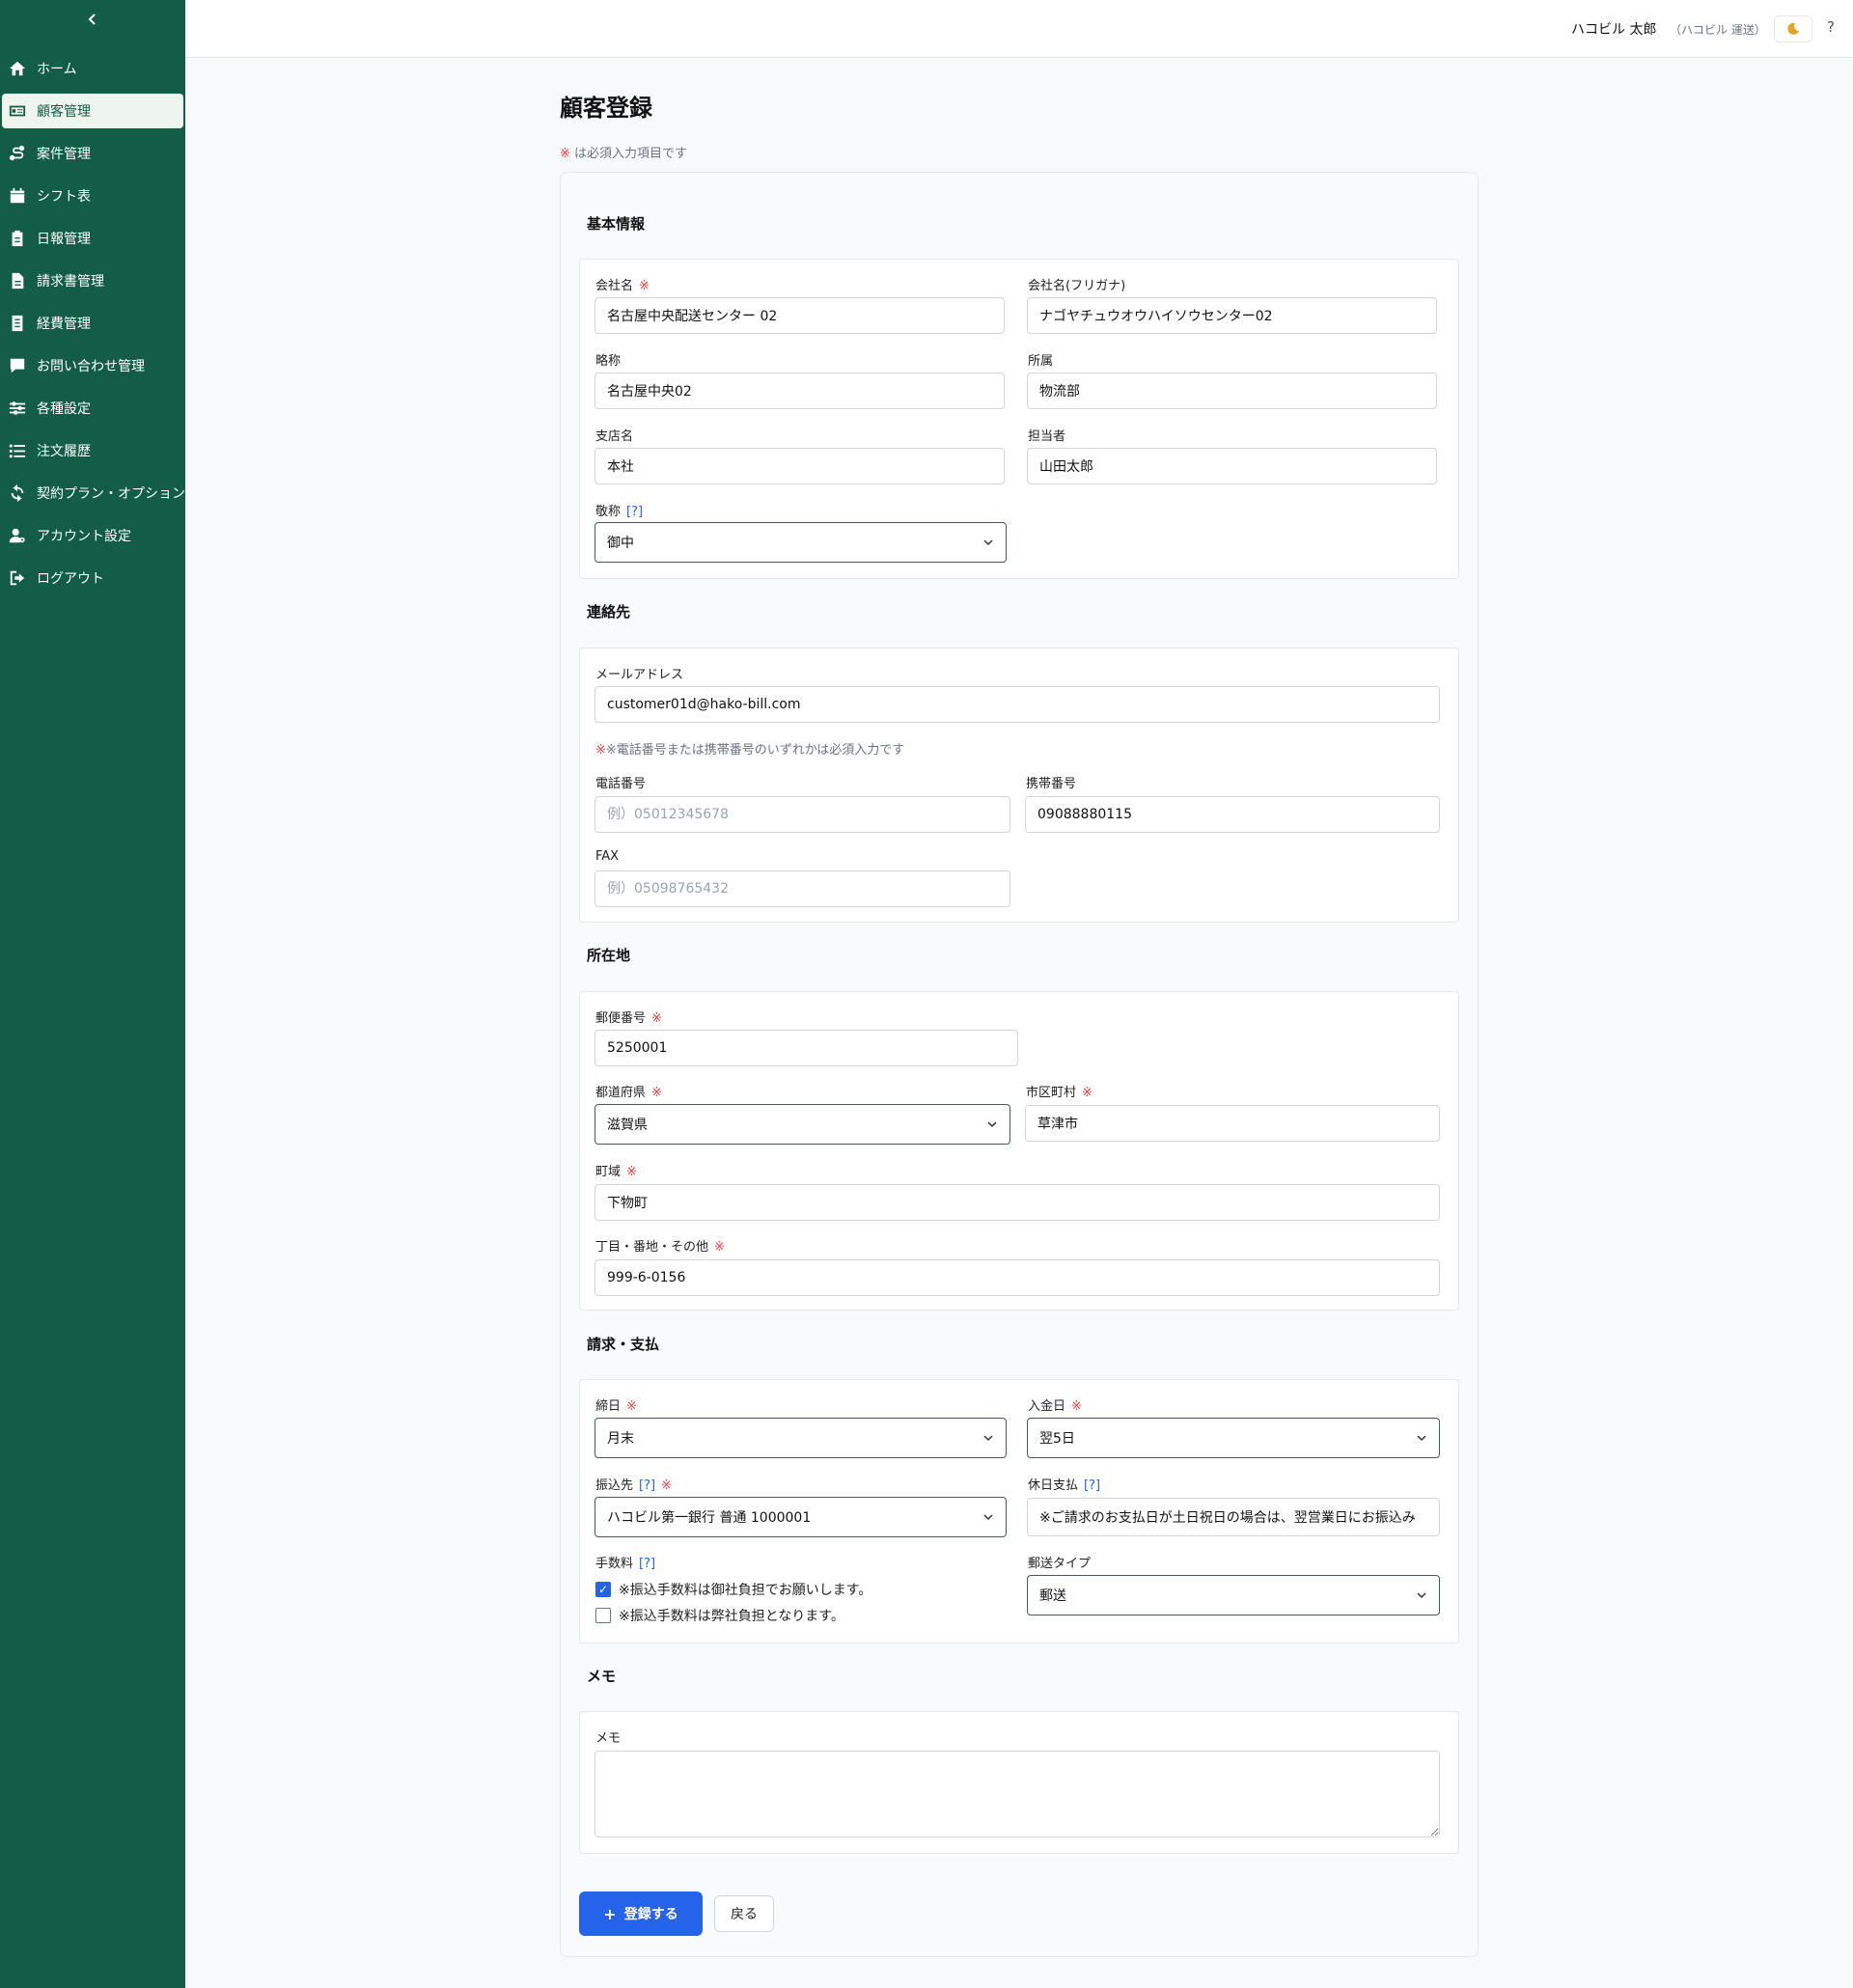  Describe the element at coordinates (1077, 286) in the screenshot. I see `company-kana-label: 会社名(フリガナ)` at that location.